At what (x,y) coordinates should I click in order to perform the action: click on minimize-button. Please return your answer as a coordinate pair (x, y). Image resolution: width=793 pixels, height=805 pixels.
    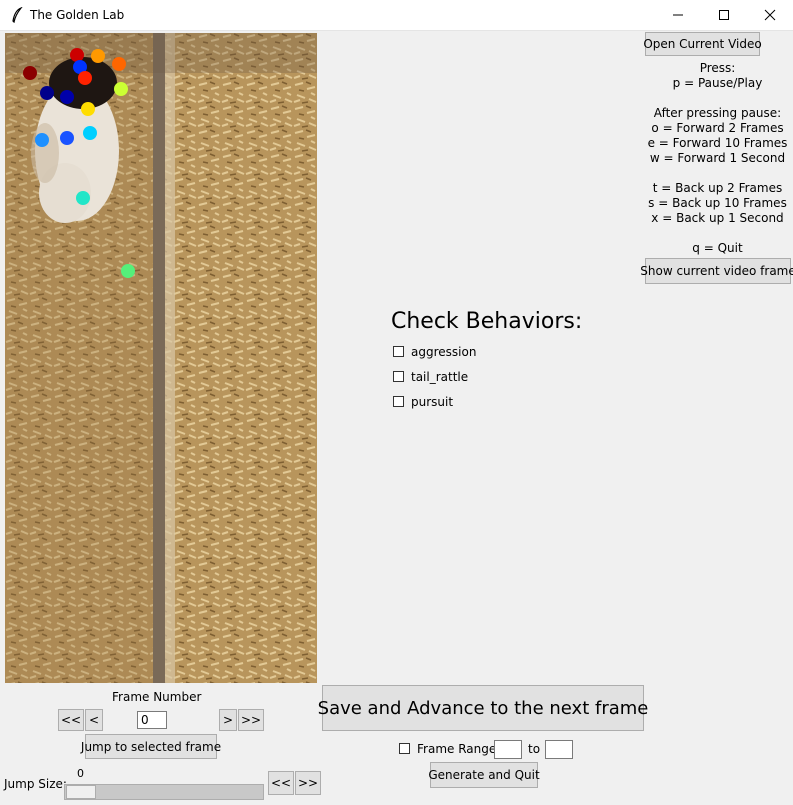
    Looking at the image, I should click on (678, 15).